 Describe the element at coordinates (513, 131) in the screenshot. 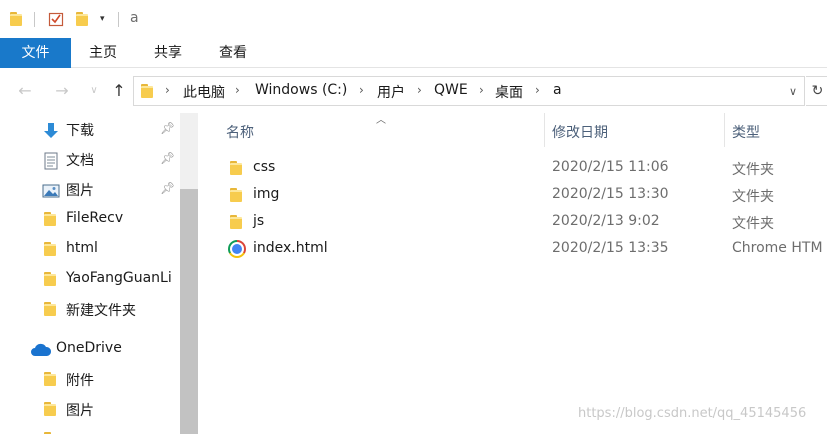

I see `column-headers: ︿ 名称 修改日期 类型` at that location.